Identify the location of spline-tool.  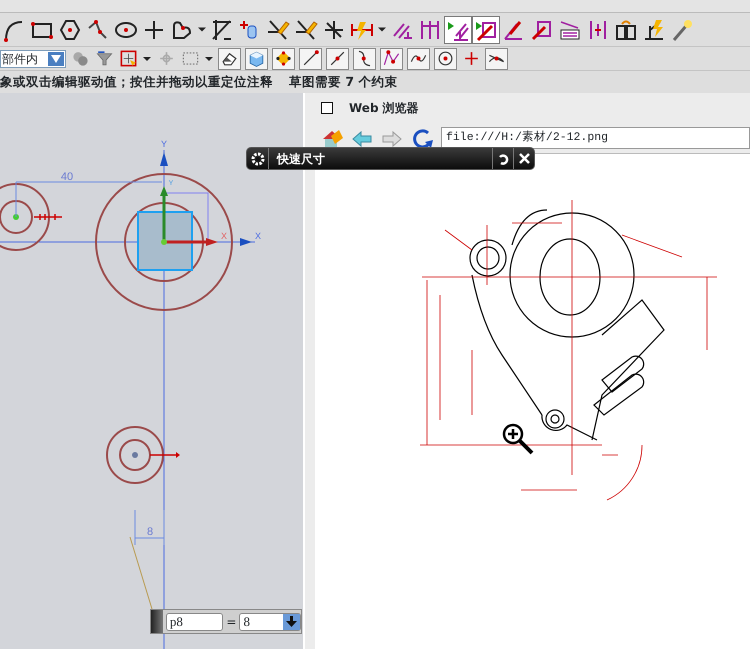
(418, 59).